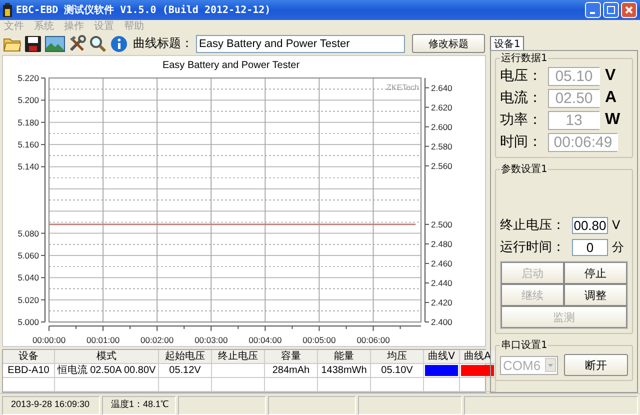  What do you see at coordinates (441, 146) in the screenshot?
I see `y-tick-label: 2.580` at bounding box center [441, 146].